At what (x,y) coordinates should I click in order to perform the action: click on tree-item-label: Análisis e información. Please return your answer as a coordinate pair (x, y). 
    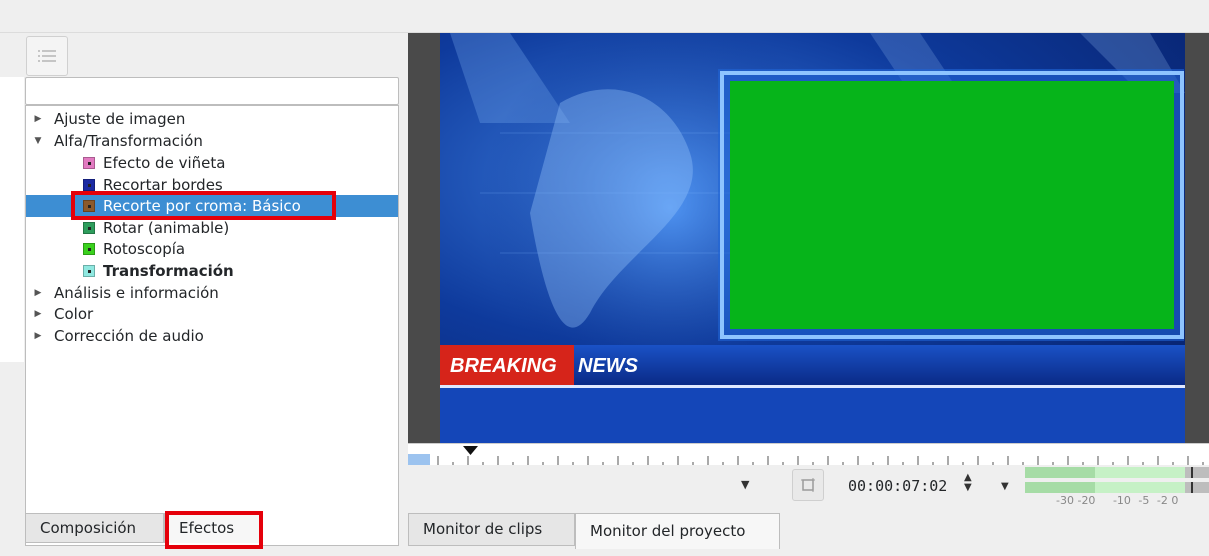
    Looking at the image, I should click on (136, 293).